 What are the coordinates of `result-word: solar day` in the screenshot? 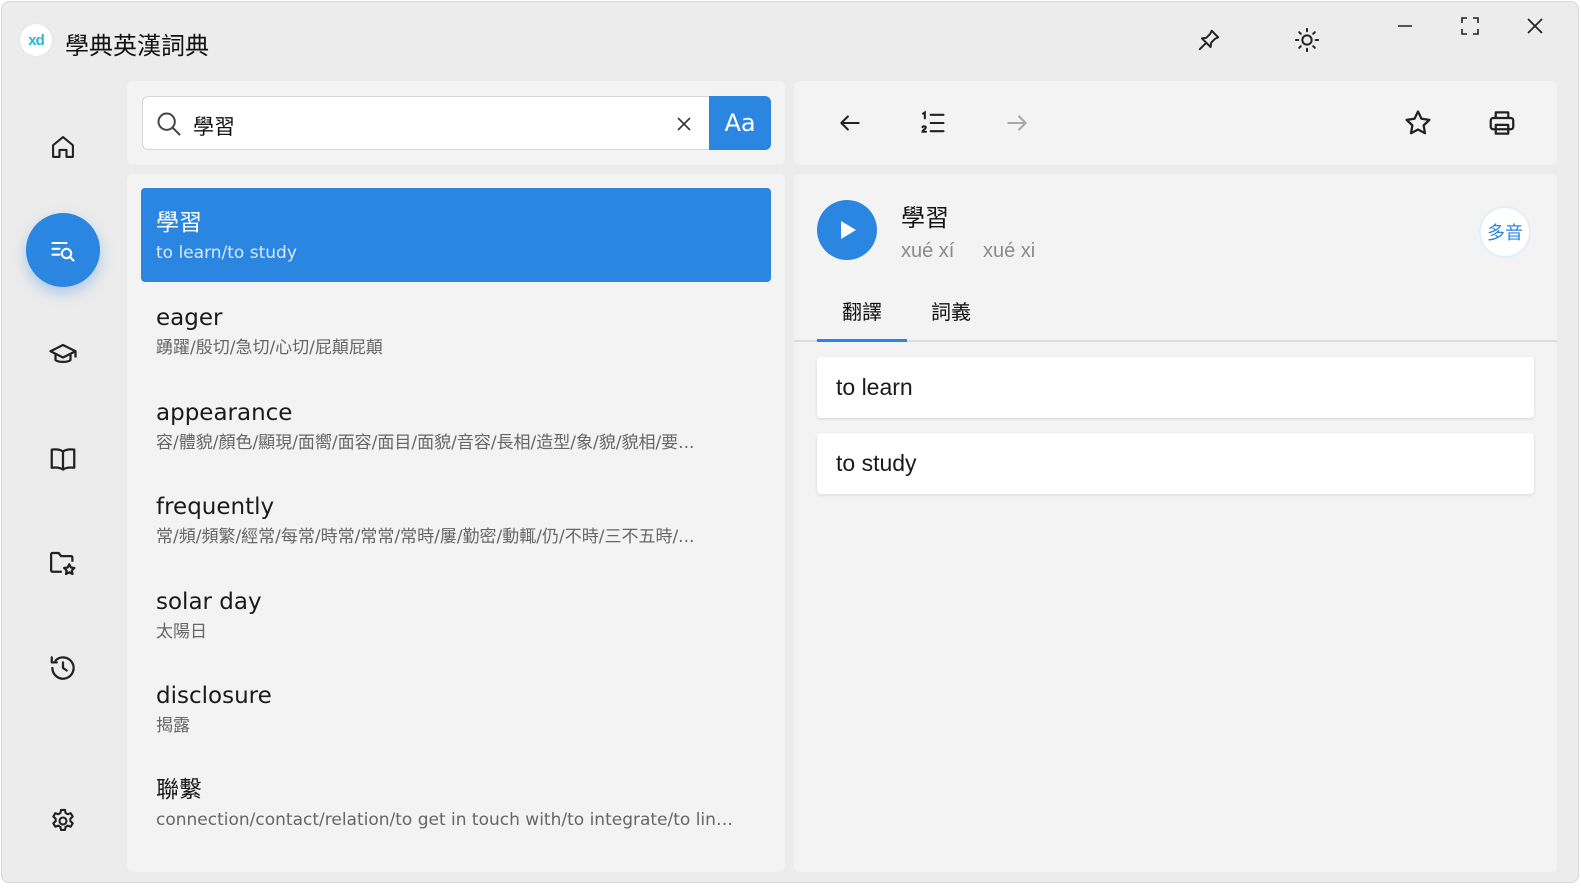 It's located at (209, 602).